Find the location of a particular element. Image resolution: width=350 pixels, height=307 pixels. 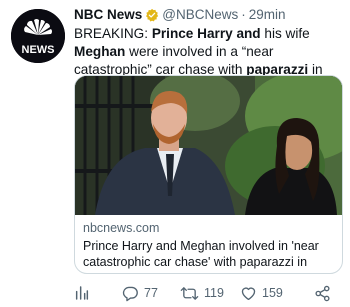

tweet-text-bold: Prince Harry and is located at coordinates (206, 33).